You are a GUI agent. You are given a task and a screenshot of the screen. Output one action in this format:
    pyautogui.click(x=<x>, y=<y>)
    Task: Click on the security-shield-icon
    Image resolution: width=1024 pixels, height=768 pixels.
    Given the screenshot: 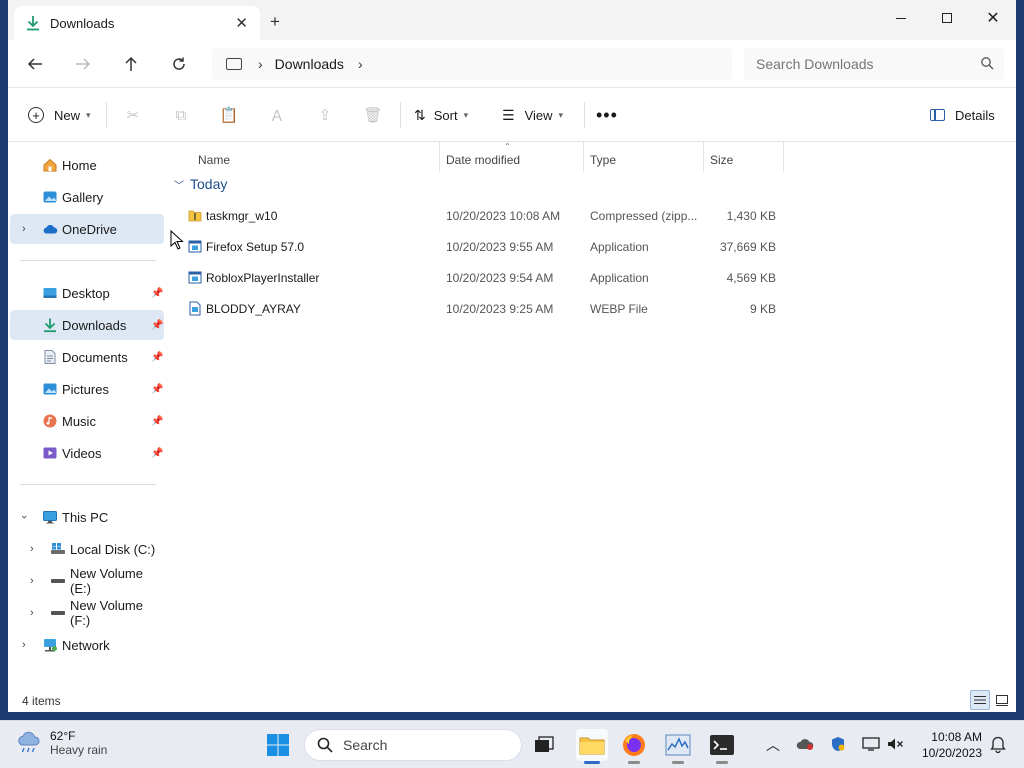 What is the action you would take?
    pyautogui.click(x=838, y=744)
    